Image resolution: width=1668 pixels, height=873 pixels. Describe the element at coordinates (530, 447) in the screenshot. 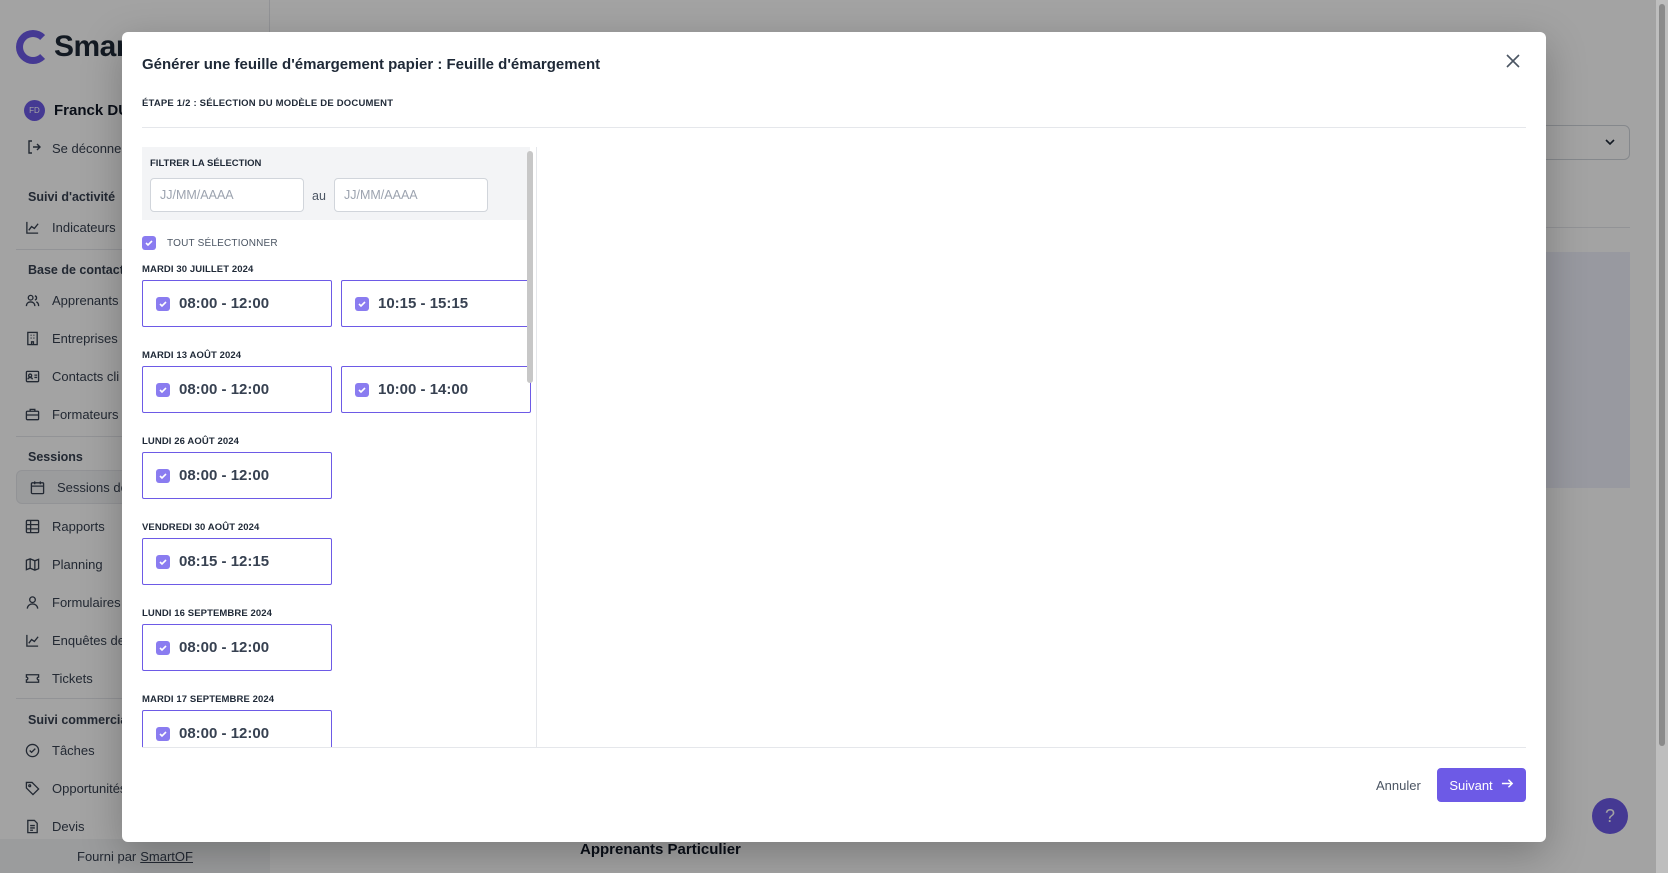

I see `selection-scrollbar` at that location.